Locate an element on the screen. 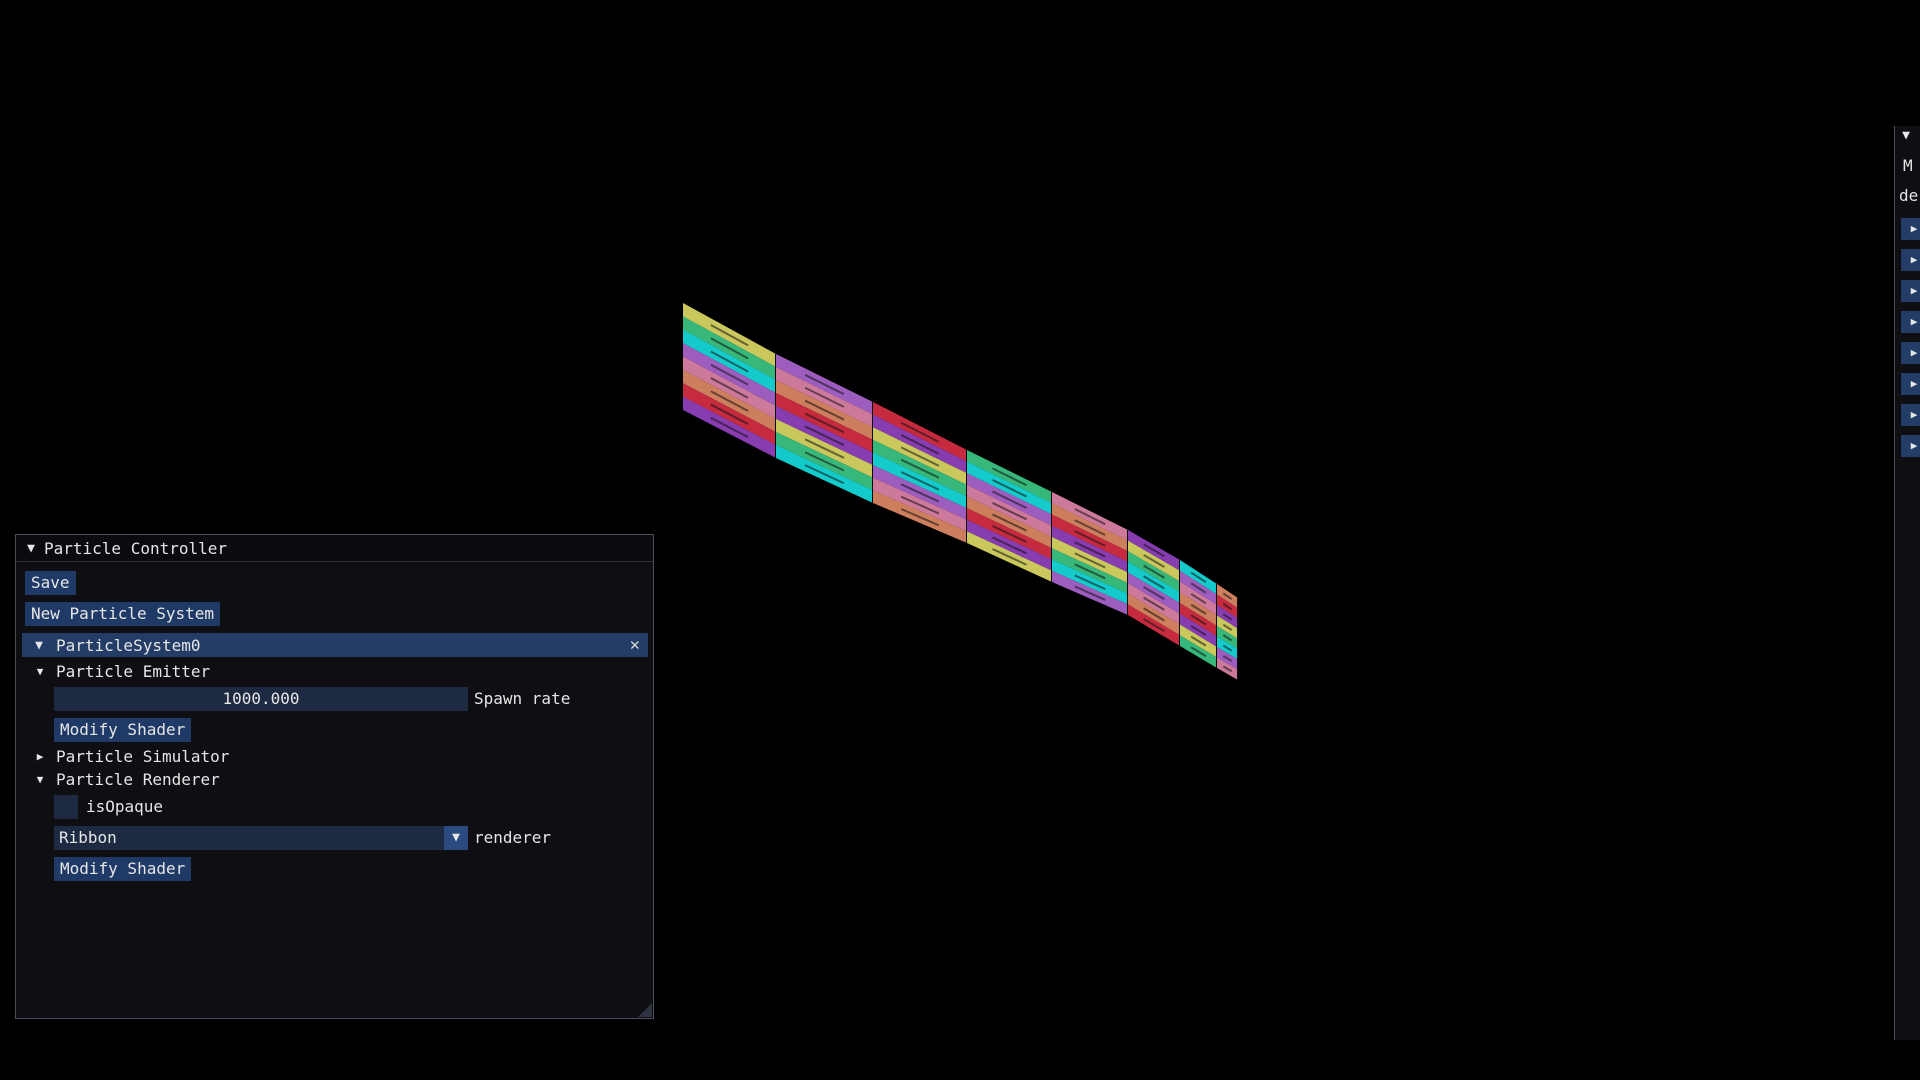 This screenshot has height=1080, width=1920. right-window-tab-fragment: M is located at coordinates (1908, 165).